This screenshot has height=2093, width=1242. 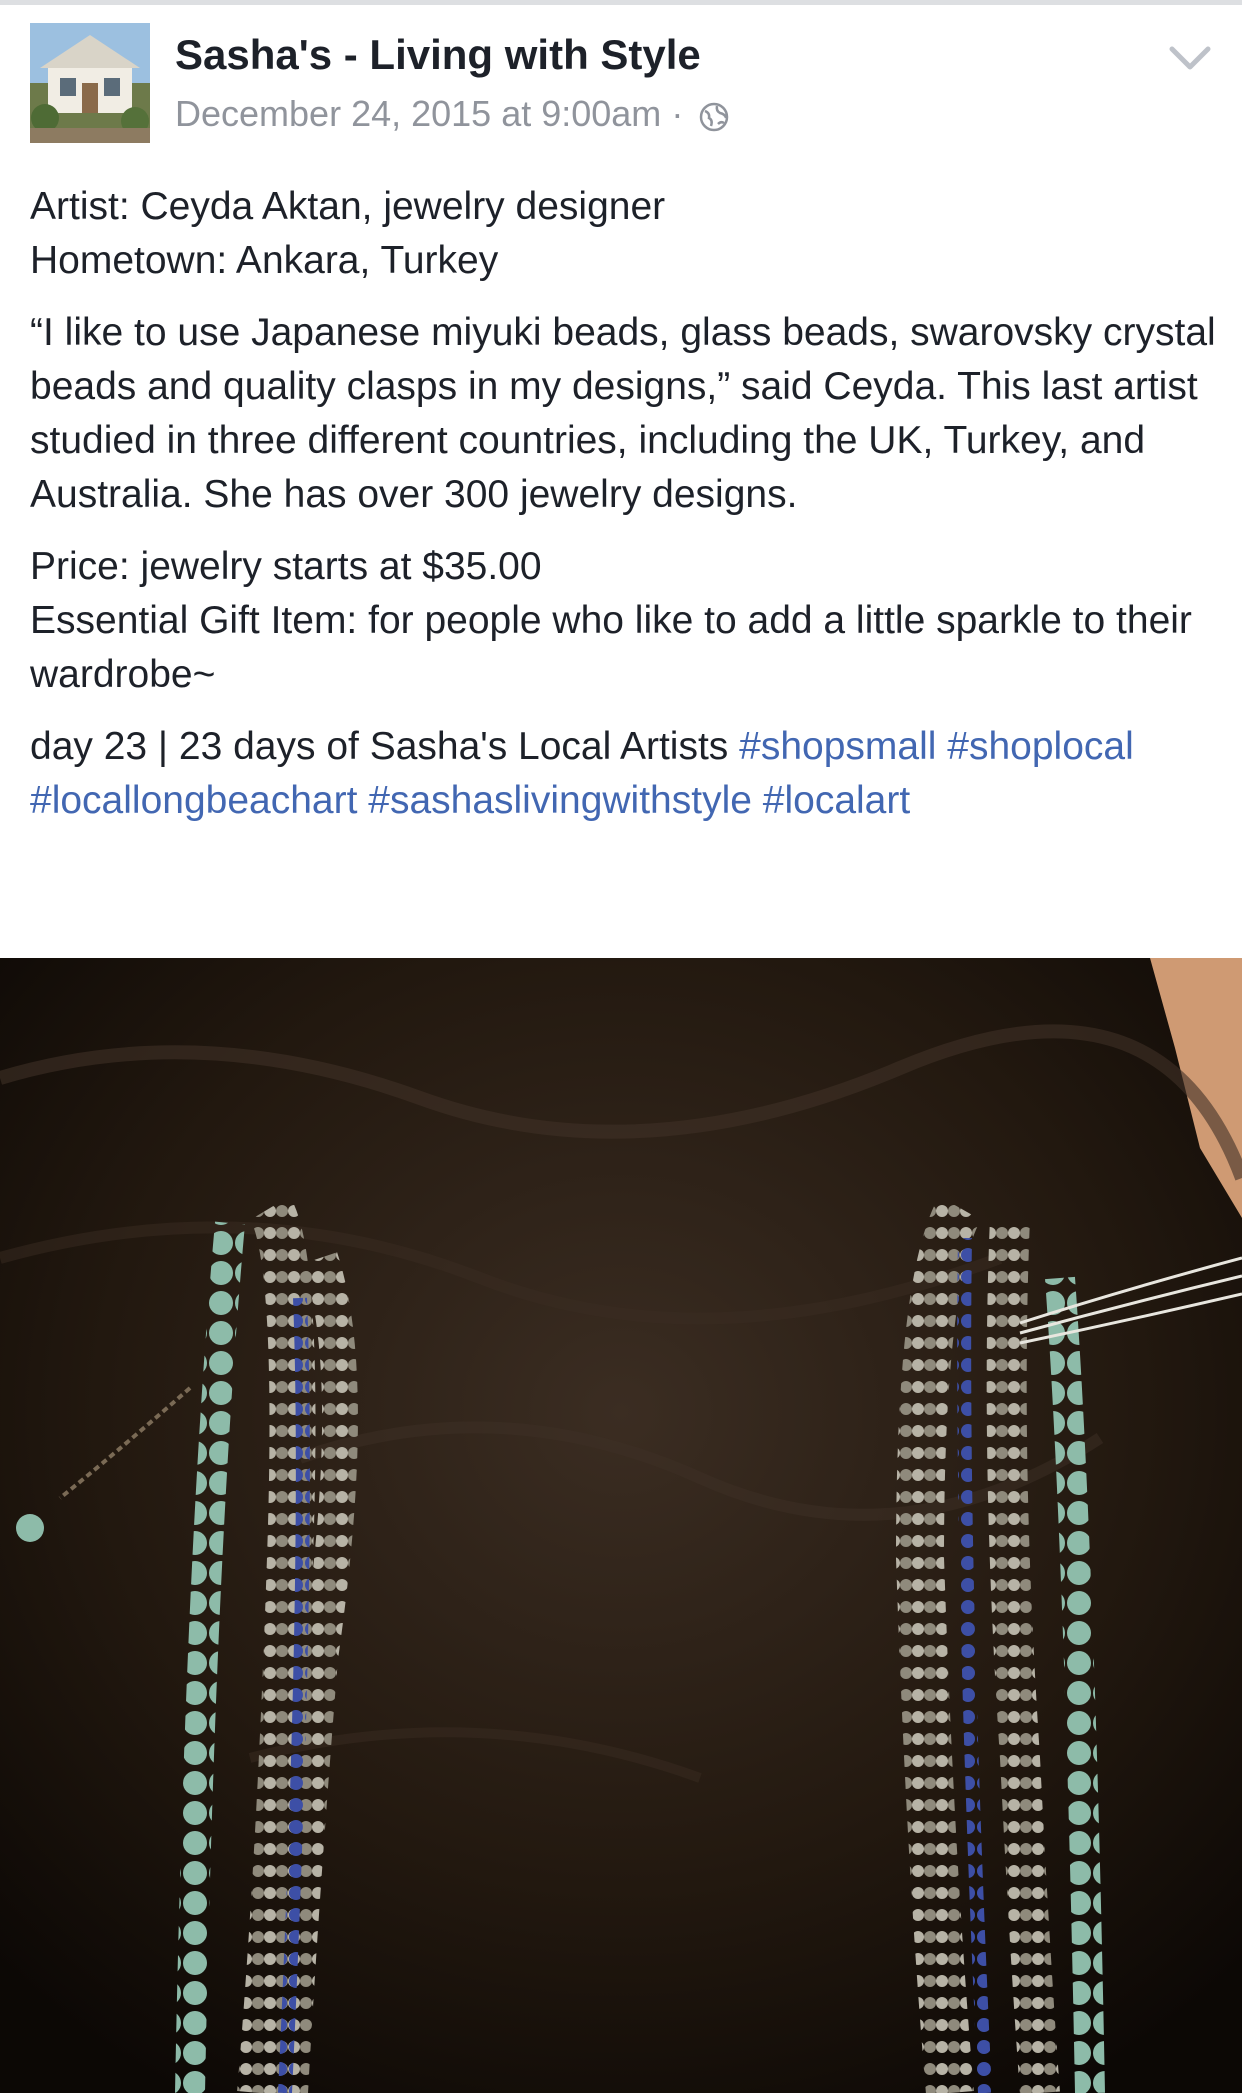 I want to click on chevron-down-icon, so click(x=1190, y=58).